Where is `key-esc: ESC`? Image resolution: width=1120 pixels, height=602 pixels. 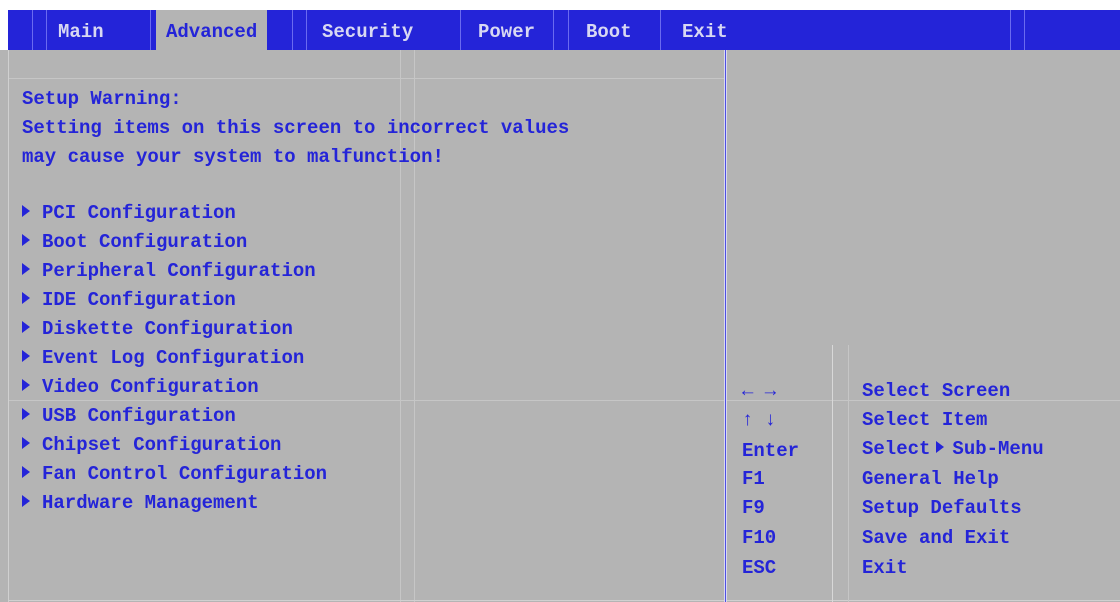
key-esc: ESC is located at coordinates (759, 568).